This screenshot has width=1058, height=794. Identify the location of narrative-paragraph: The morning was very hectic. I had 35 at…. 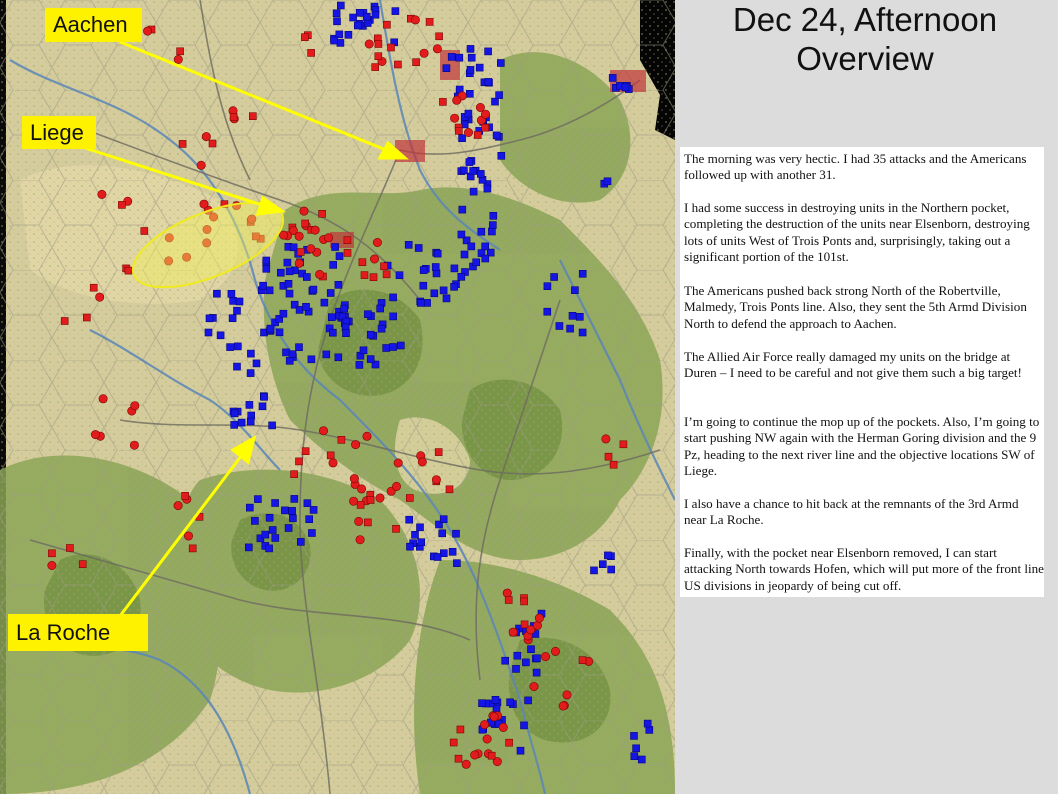
(855, 167).